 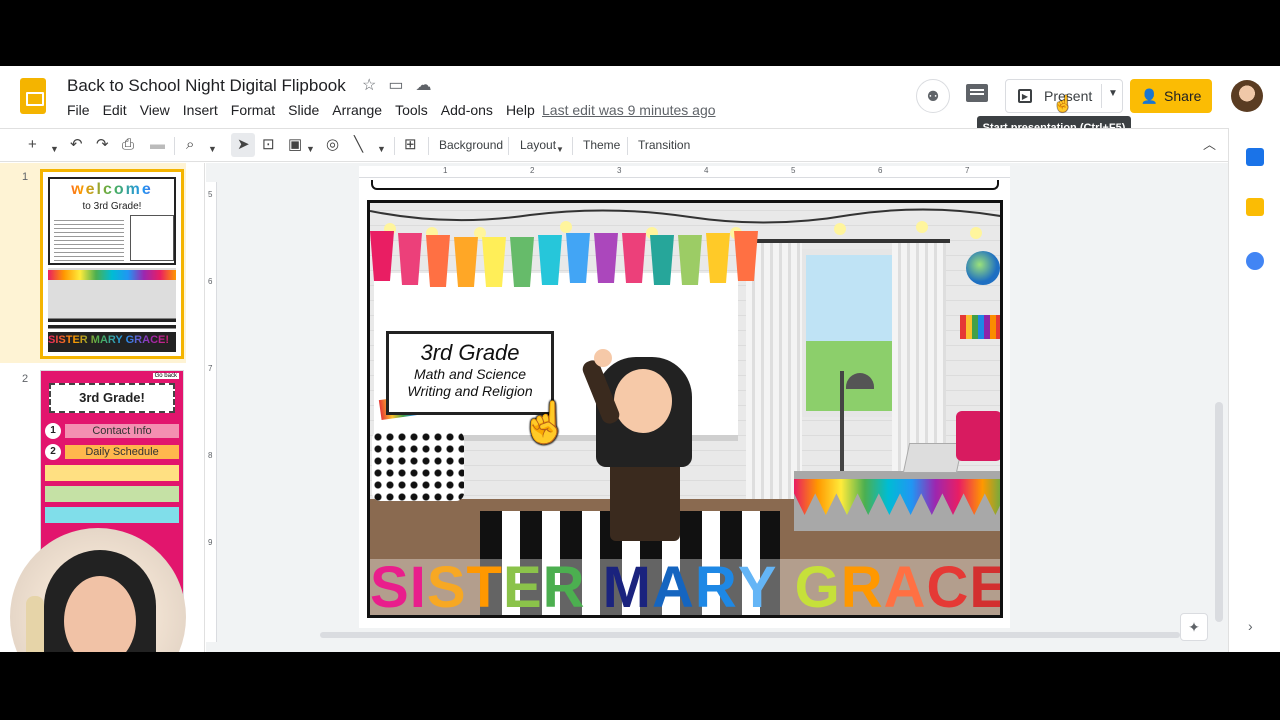 What do you see at coordinates (933, 458) in the screenshot?
I see `laptop-image` at bounding box center [933, 458].